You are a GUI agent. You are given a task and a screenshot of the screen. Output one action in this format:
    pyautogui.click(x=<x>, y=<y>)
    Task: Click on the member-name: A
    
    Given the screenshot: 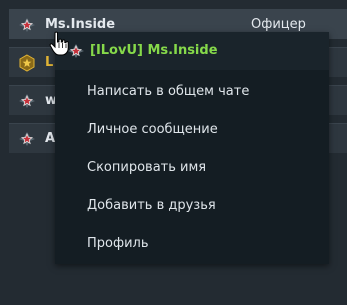 What is the action you would take?
    pyautogui.click(x=50, y=138)
    